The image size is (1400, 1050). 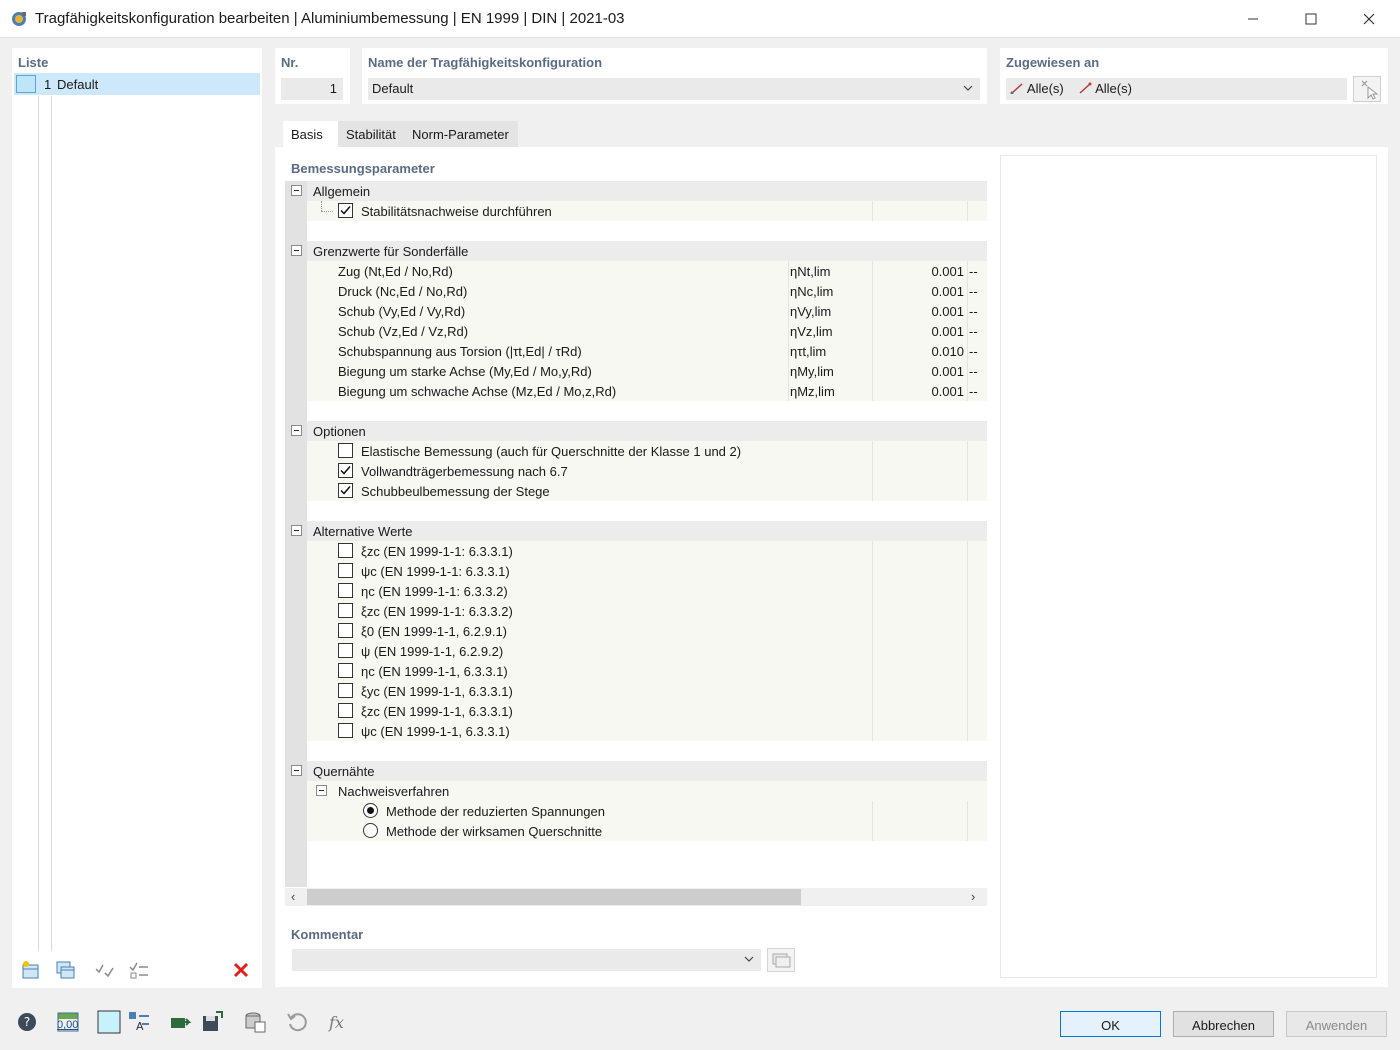 I want to click on number-field: 1, so click(x=312, y=89).